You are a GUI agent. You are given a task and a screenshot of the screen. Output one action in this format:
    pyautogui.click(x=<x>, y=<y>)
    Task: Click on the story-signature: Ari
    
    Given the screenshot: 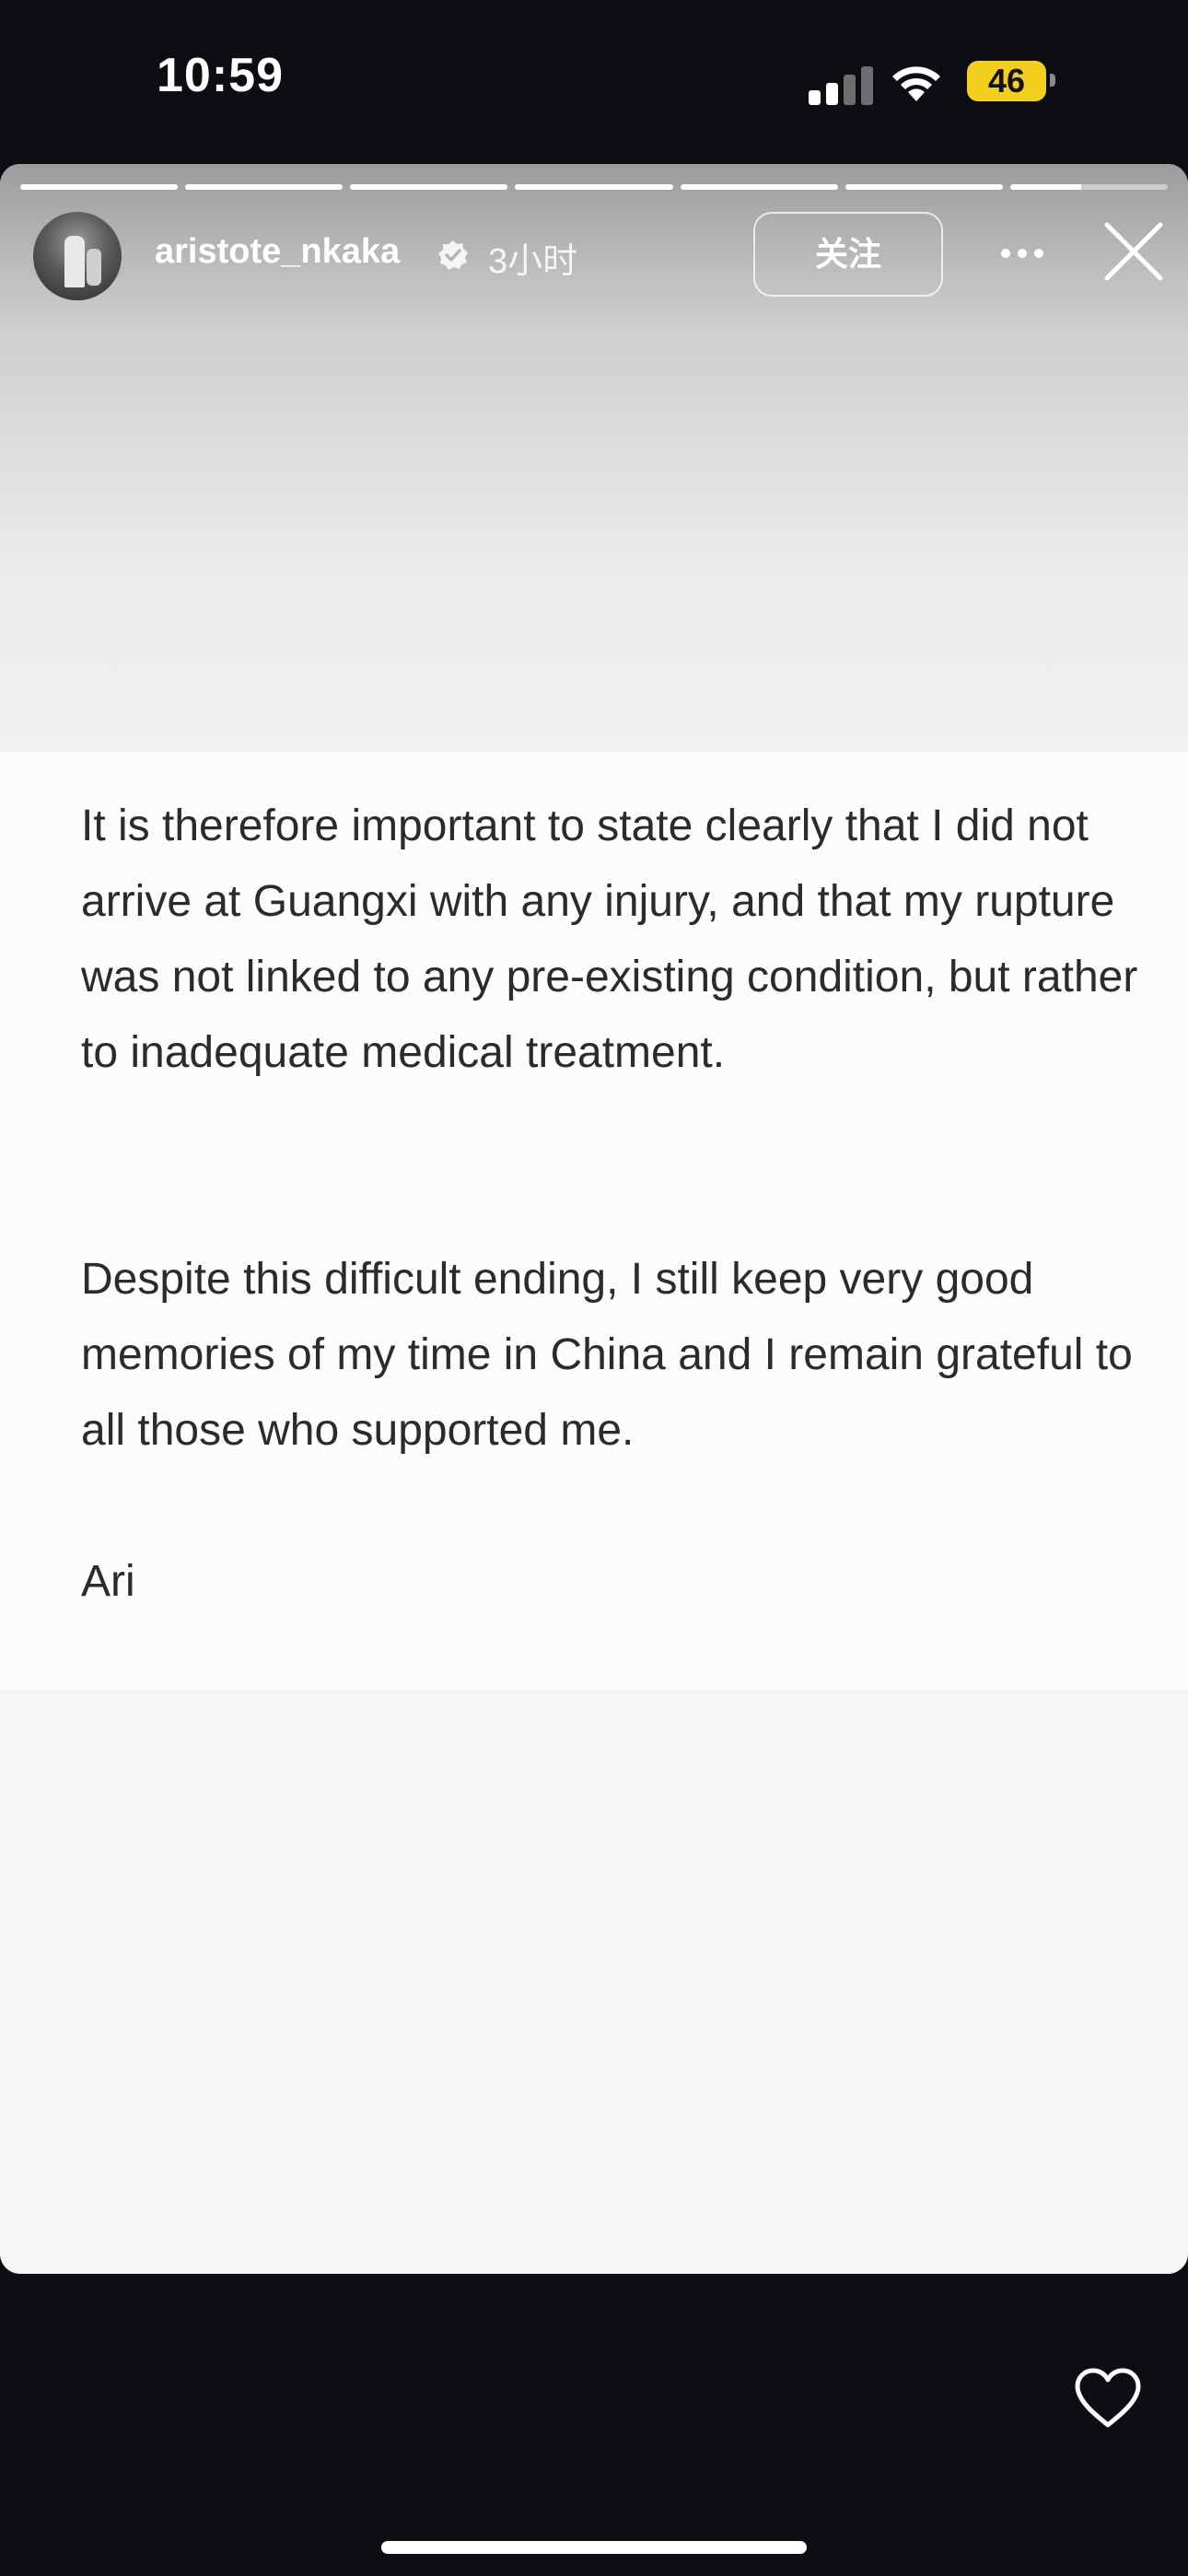 What is the action you would take?
    pyautogui.click(x=108, y=1581)
    